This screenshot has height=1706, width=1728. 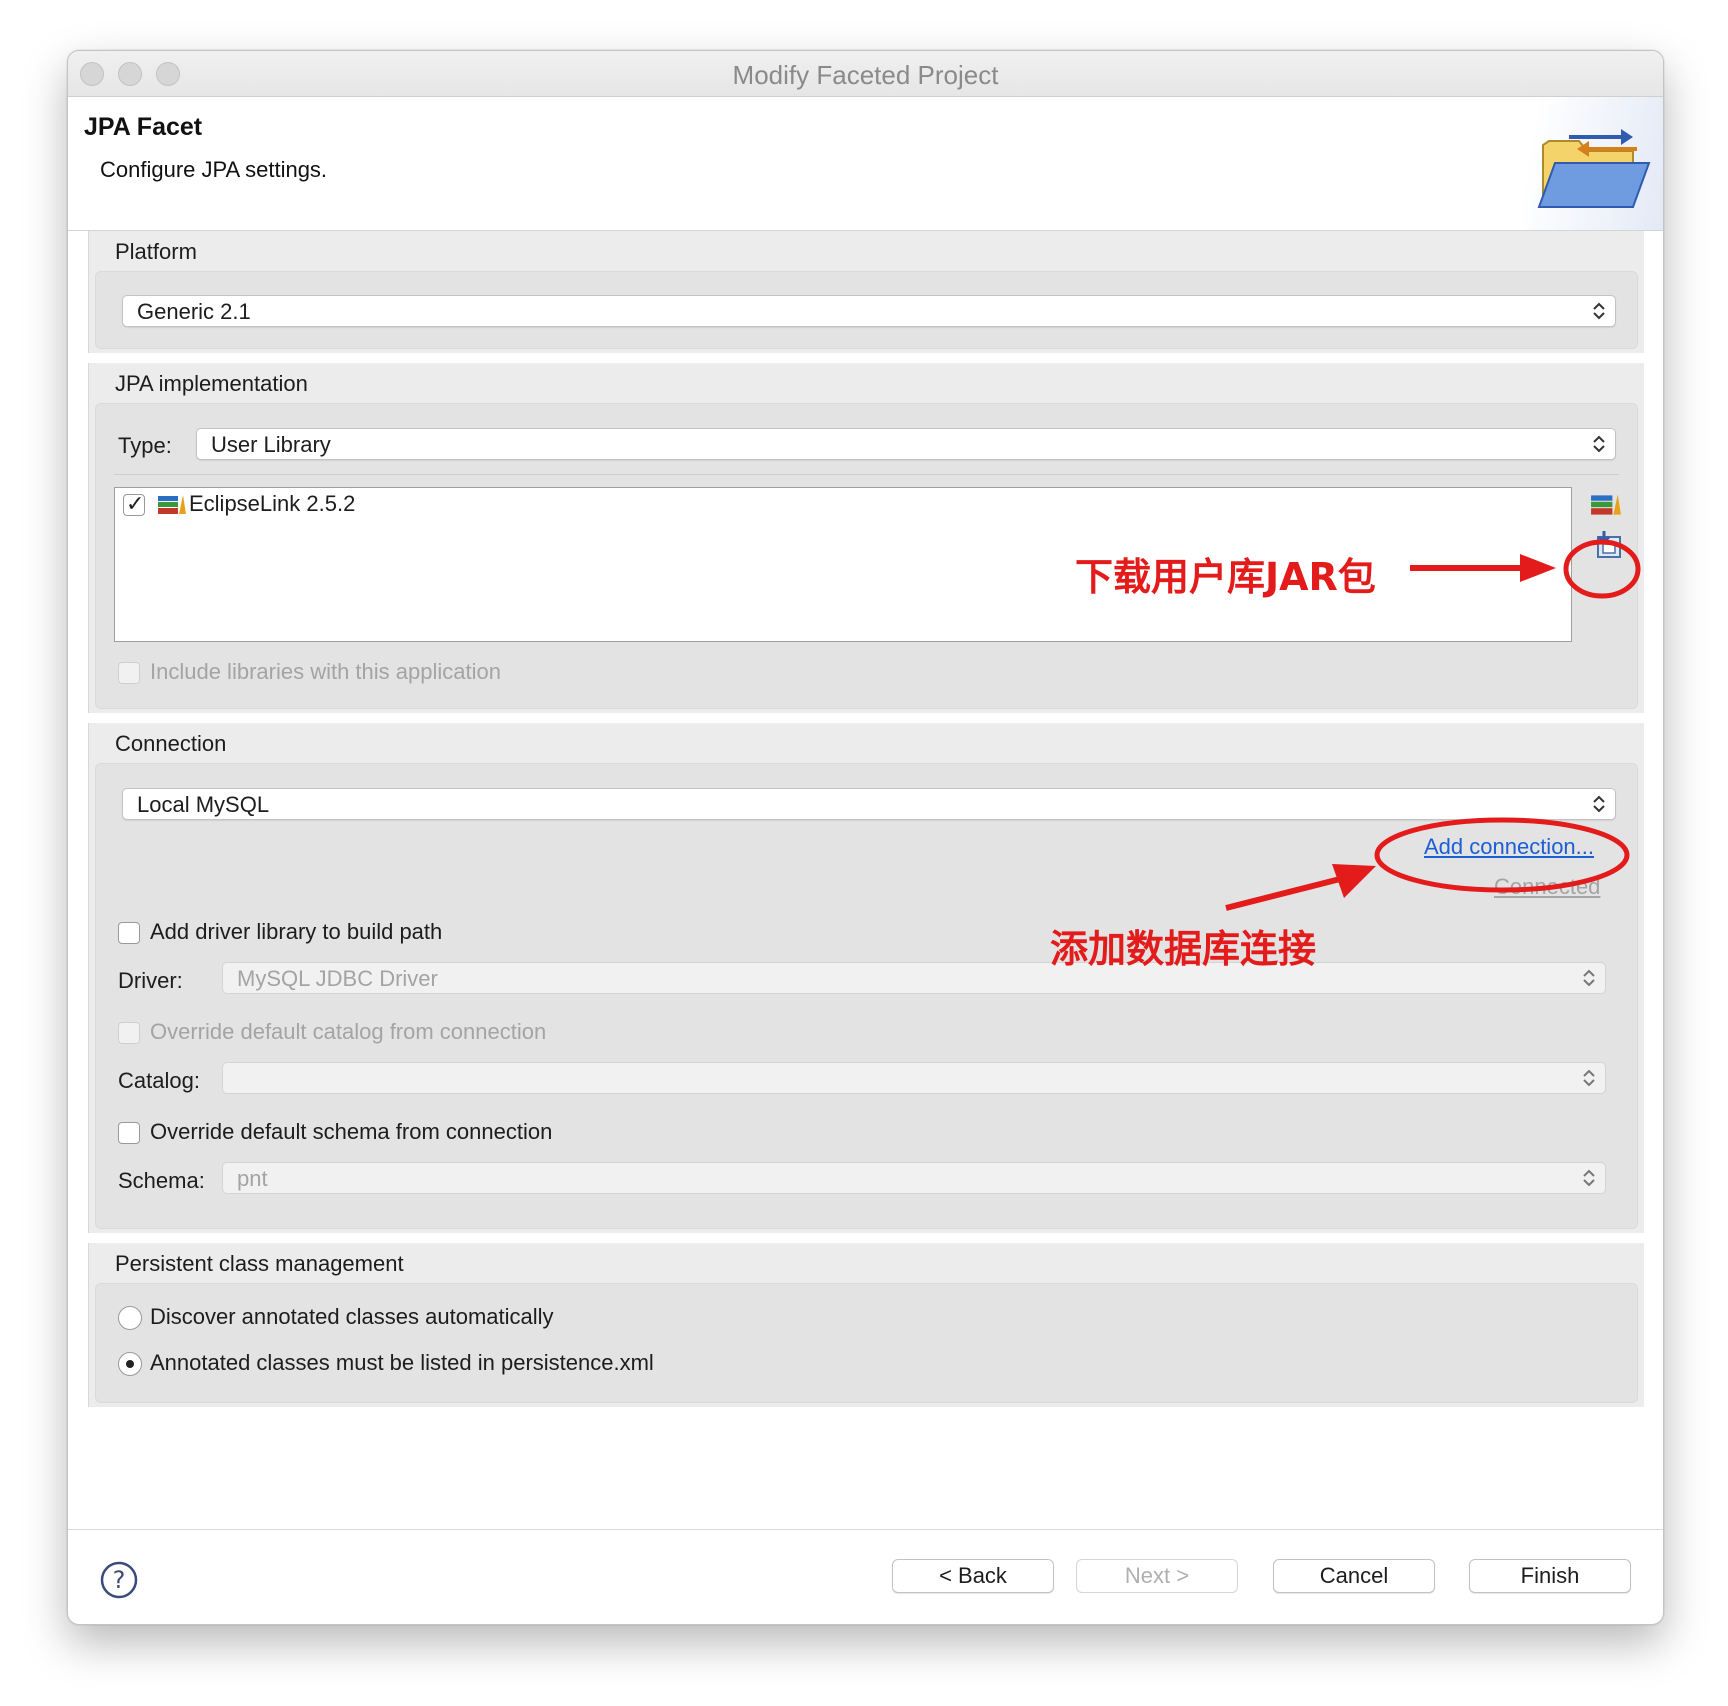 I want to click on override-schema-label: Override default schema from connection, so click(x=351, y=1131).